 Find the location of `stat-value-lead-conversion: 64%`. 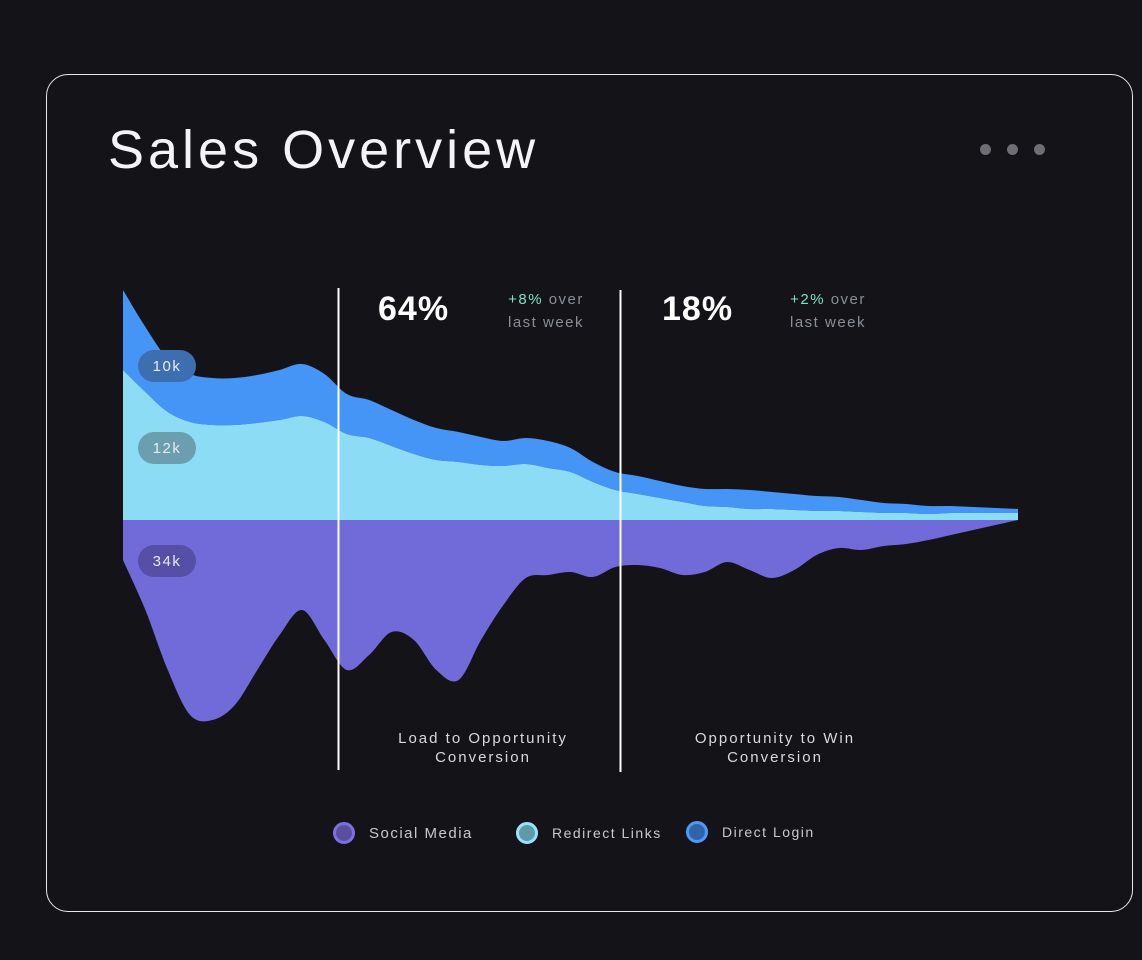

stat-value-lead-conversion: 64% is located at coordinates (414, 309).